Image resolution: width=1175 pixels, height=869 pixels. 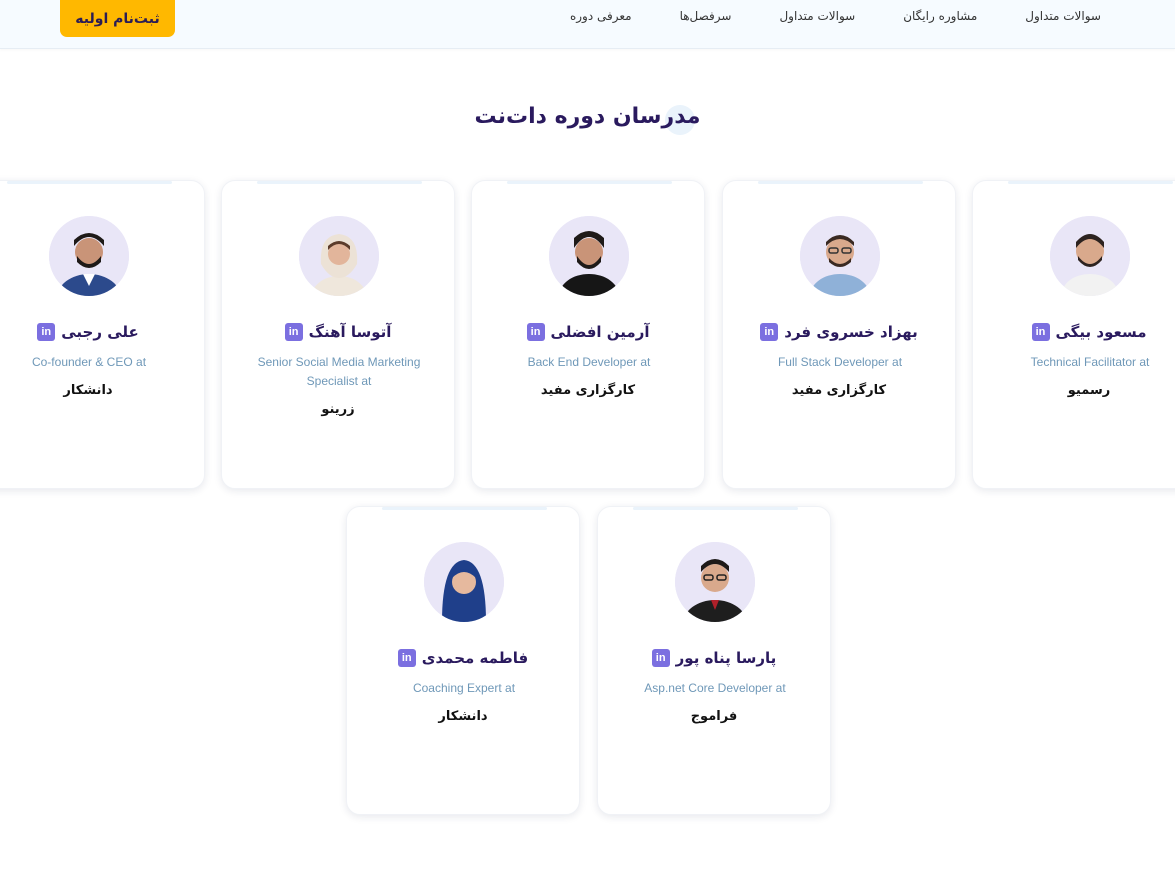 What do you see at coordinates (117, 18) in the screenshot?
I see `register-button: ثبت‌نام اولیه` at bounding box center [117, 18].